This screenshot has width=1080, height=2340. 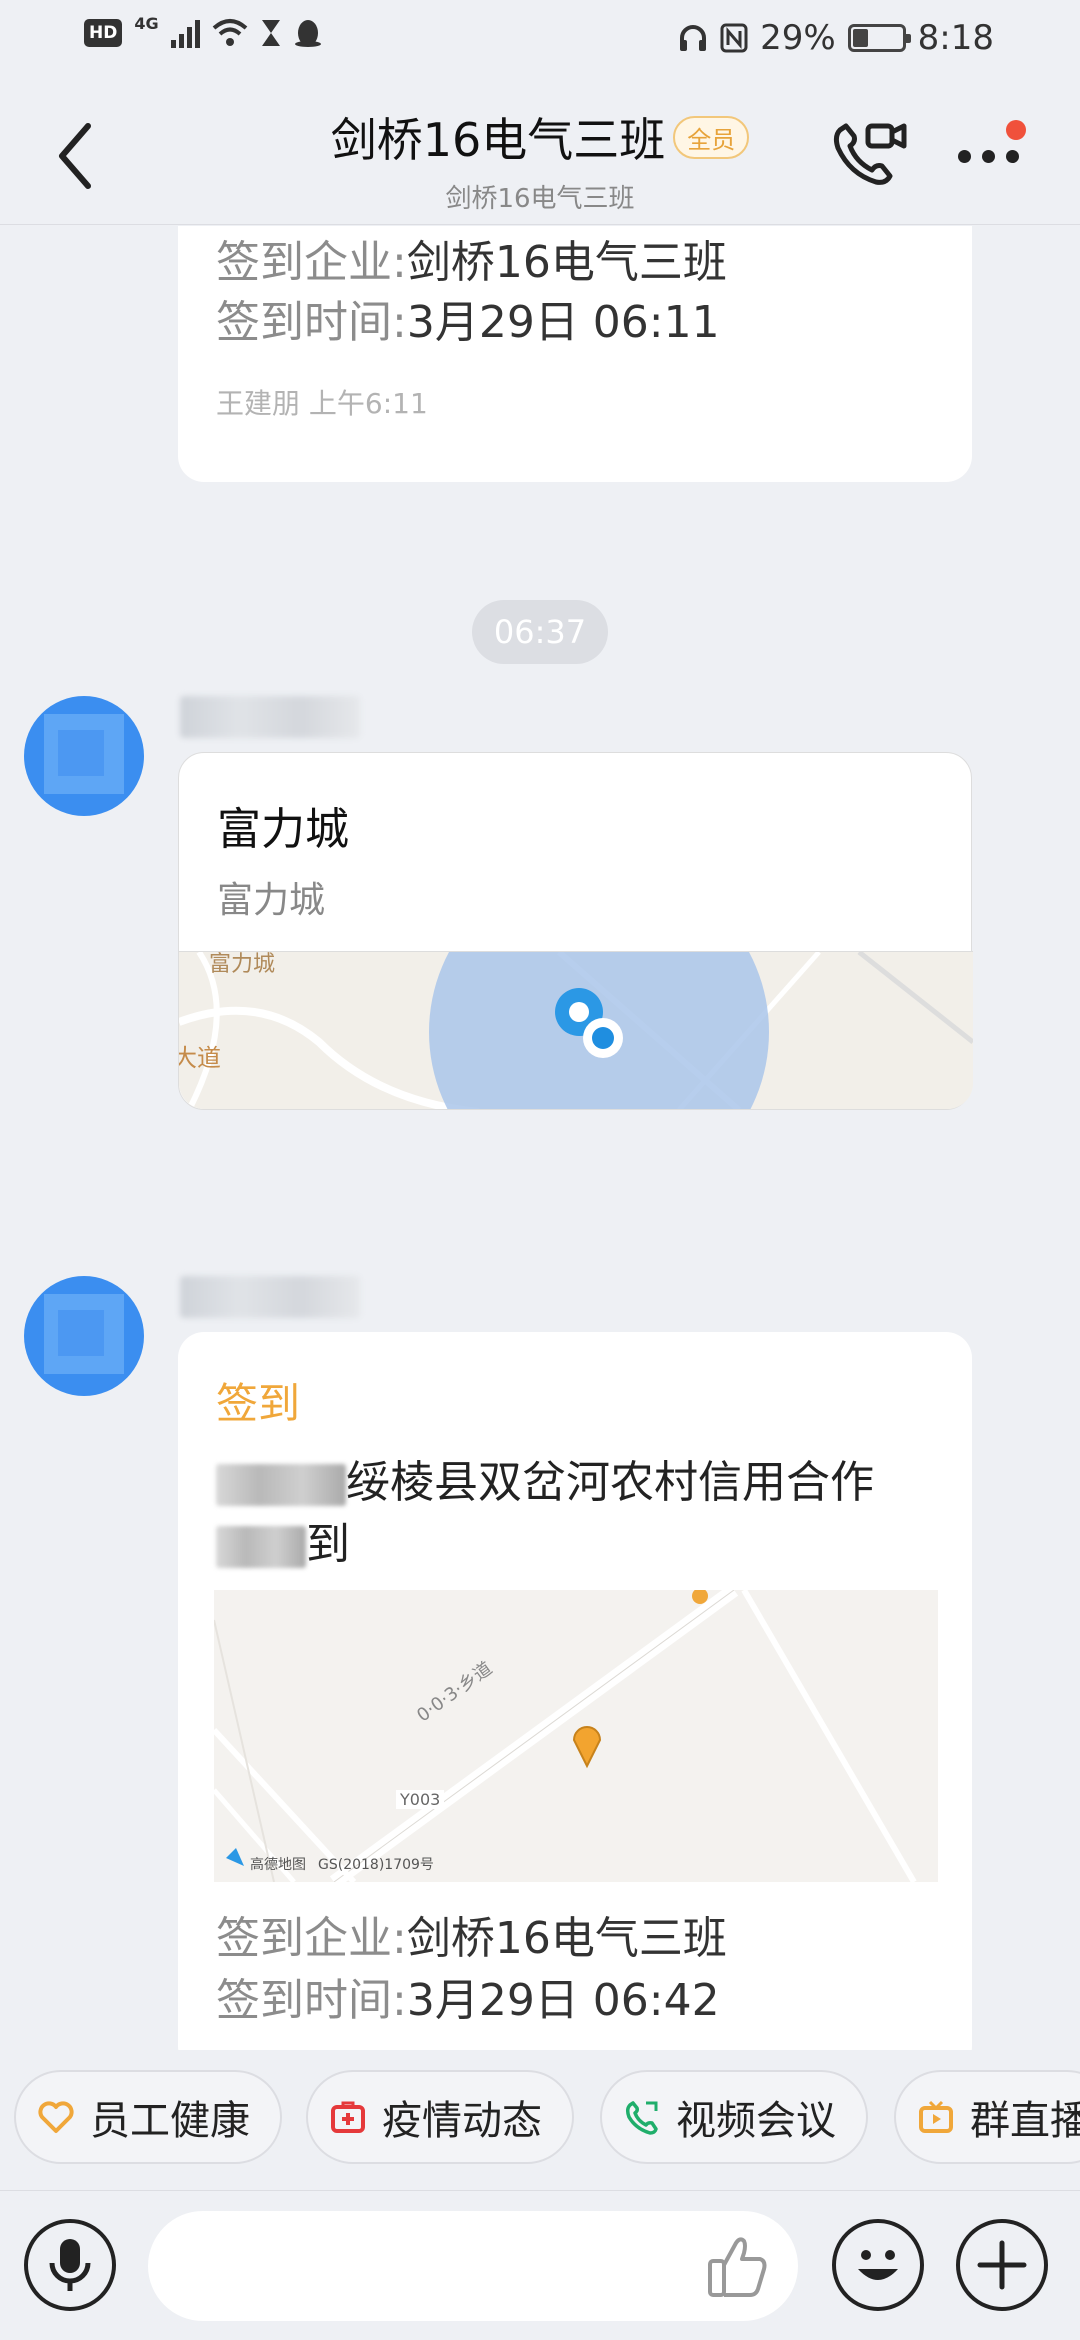 I want to click on location-card: 富力城 富力城 富力城 大道, so click(x=575, y=931).